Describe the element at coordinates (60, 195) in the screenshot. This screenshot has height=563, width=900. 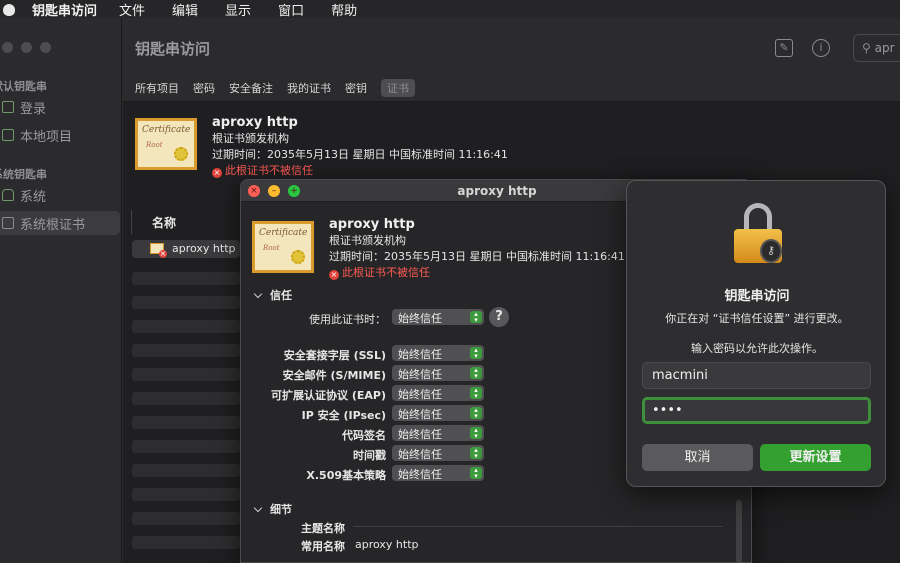
I see `sidebar-item-system: 系统` at that location.